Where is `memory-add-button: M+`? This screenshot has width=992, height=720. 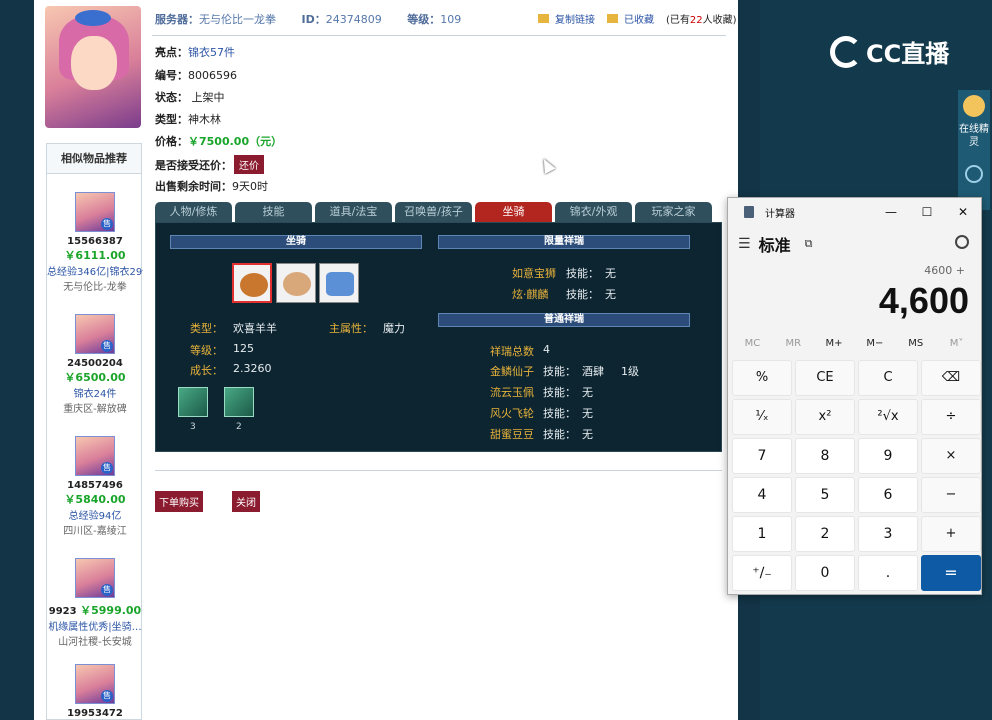 memory-add-button: M+ is located at coordinates (834, 343).